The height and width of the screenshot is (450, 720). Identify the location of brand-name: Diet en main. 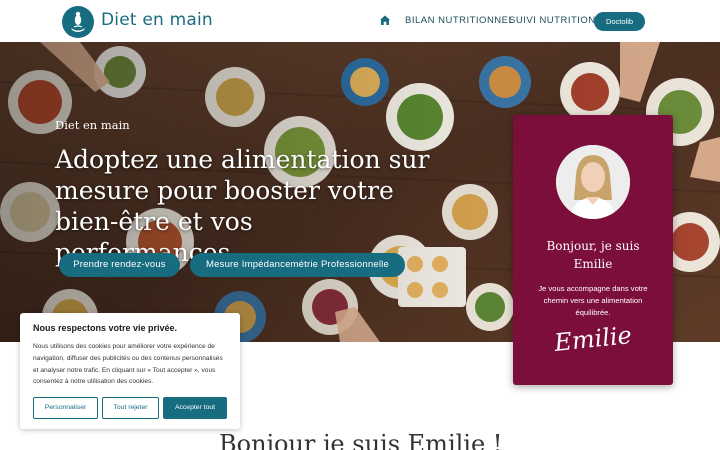
(157, 20).